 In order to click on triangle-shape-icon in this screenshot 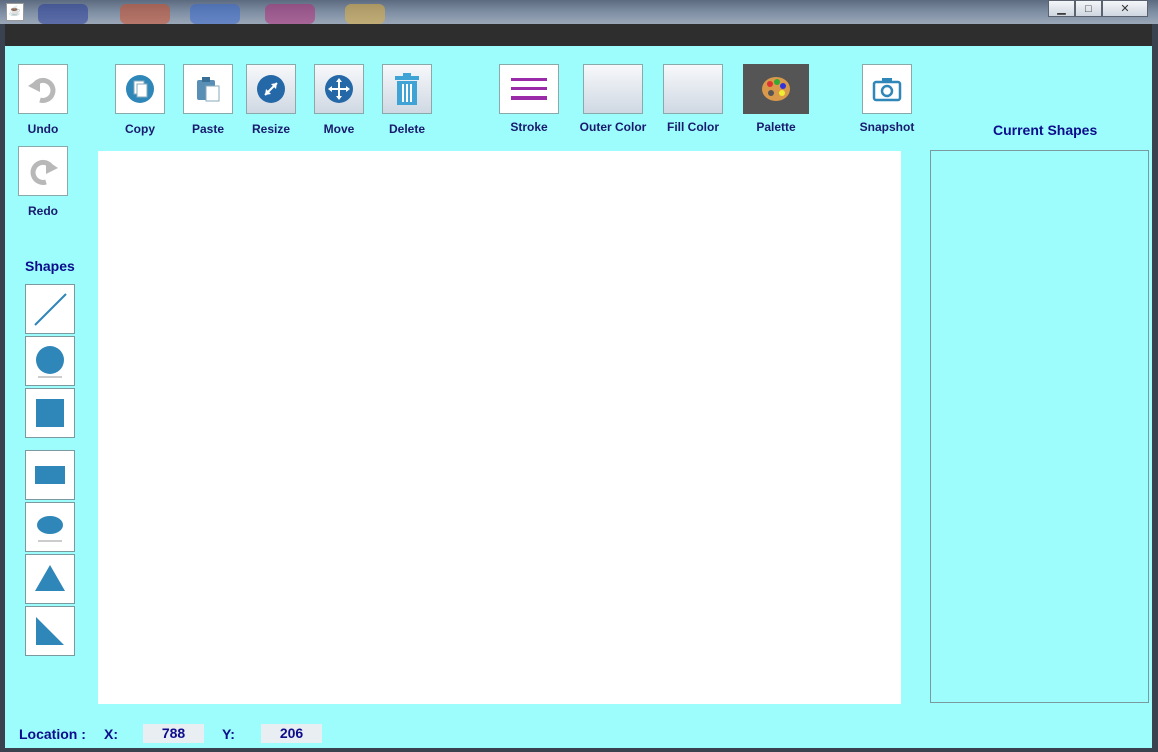, I will do `click(50, 578)`.